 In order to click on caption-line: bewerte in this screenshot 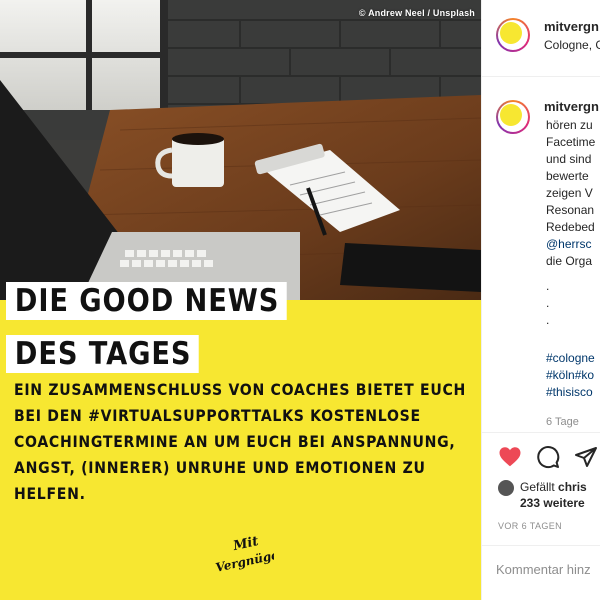, I will do `click(567, 176)`.